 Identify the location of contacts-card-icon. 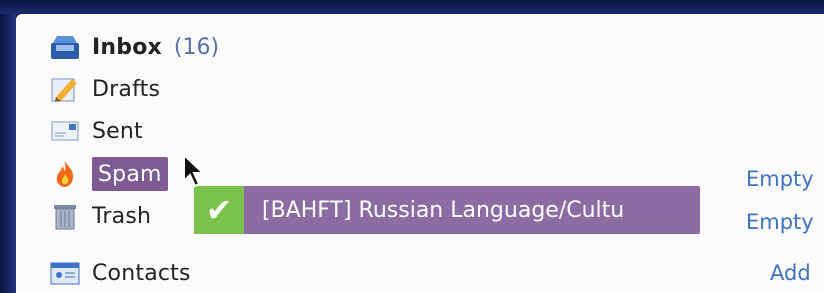
(65, 273).